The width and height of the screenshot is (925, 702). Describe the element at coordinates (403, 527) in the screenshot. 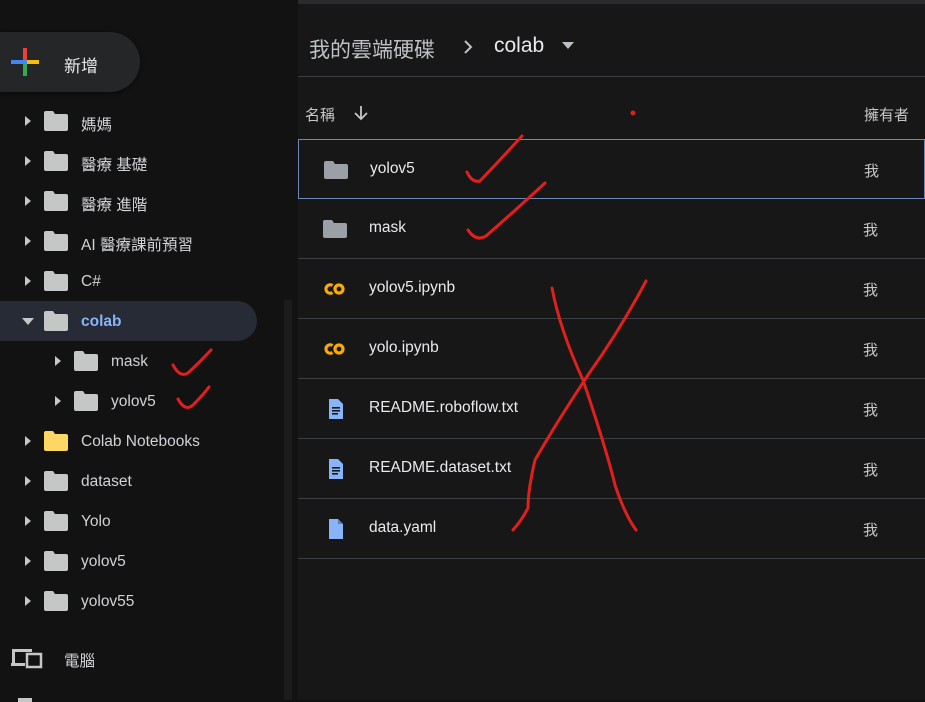

I see `file-name: data.yaml` at that location.